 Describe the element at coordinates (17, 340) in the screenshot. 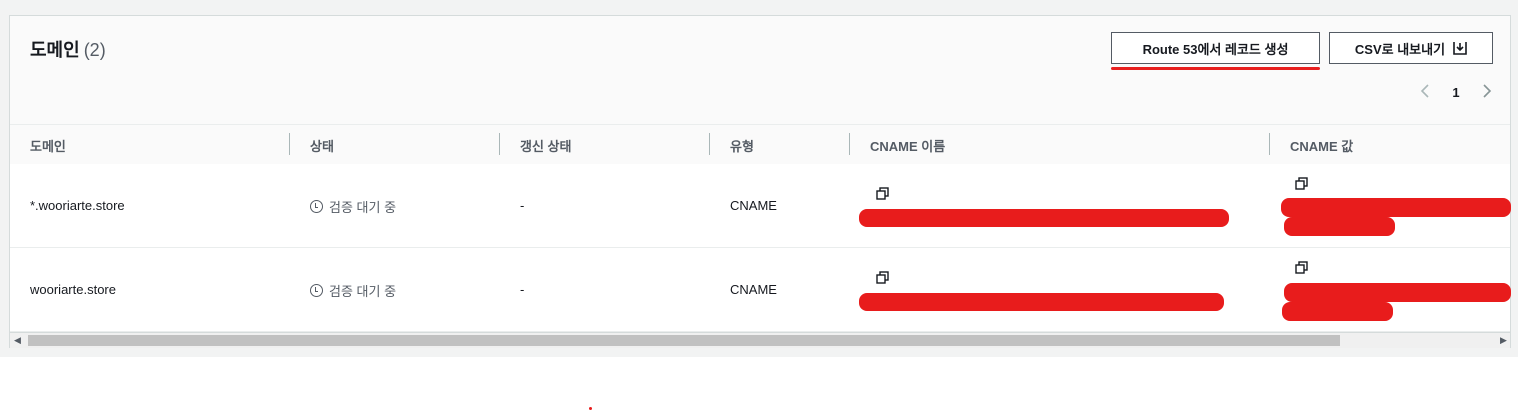

I see `scroll-left-arrow-icon: ◀` at that location.